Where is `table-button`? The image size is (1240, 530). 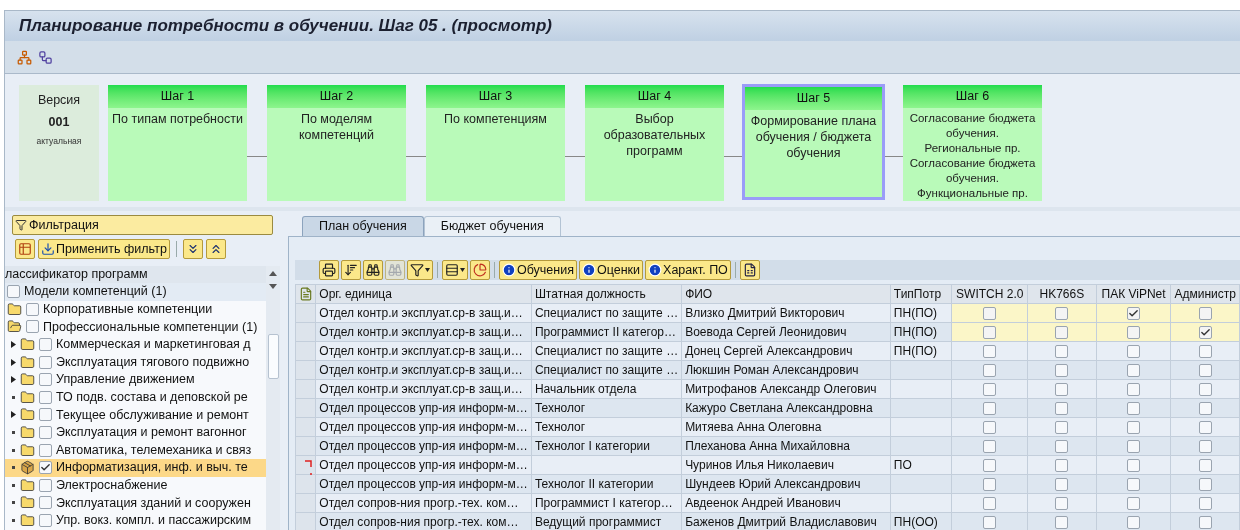
table-button is located at coordinates (25, 249).